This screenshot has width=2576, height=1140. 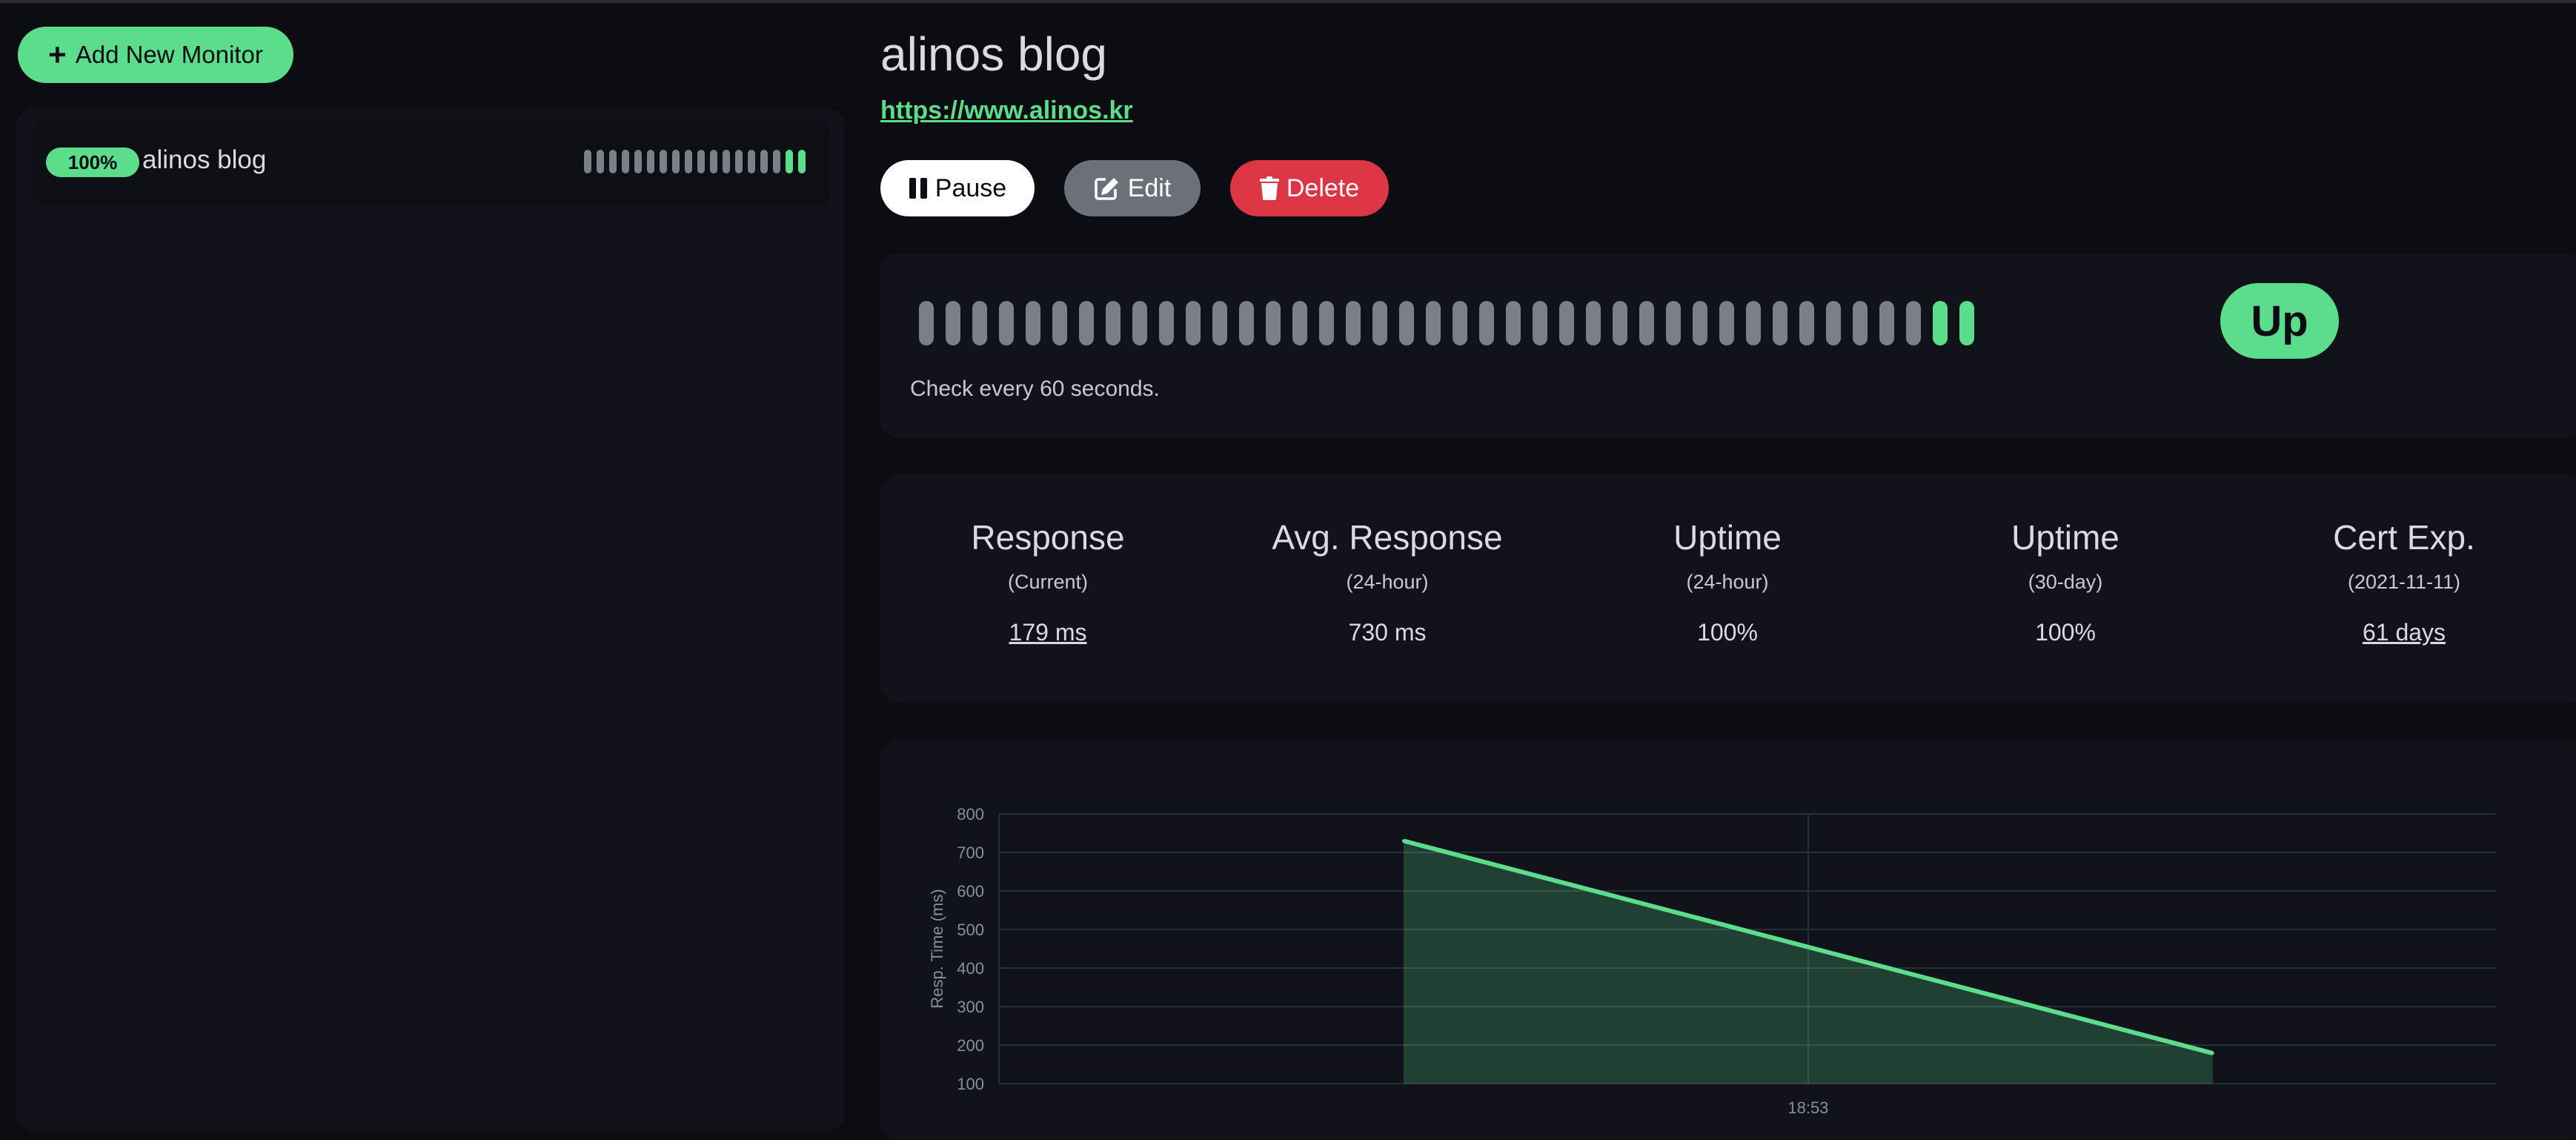 I want to click on top-border, so click(x=1288, y=1).